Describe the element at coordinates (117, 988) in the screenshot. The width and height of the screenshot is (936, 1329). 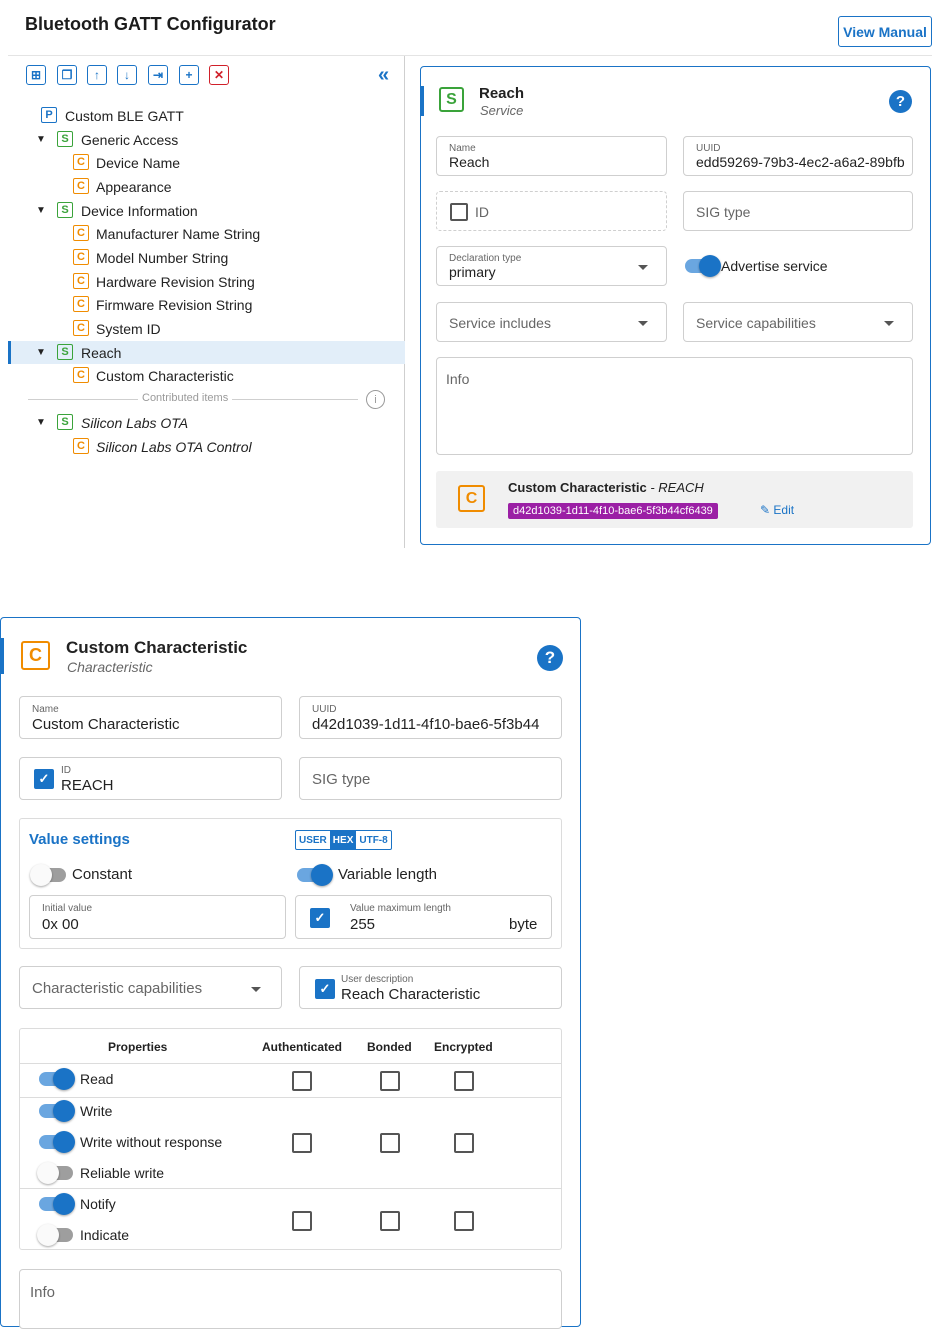
I see `field-placeholder: Characteristic capabilities` at that location.